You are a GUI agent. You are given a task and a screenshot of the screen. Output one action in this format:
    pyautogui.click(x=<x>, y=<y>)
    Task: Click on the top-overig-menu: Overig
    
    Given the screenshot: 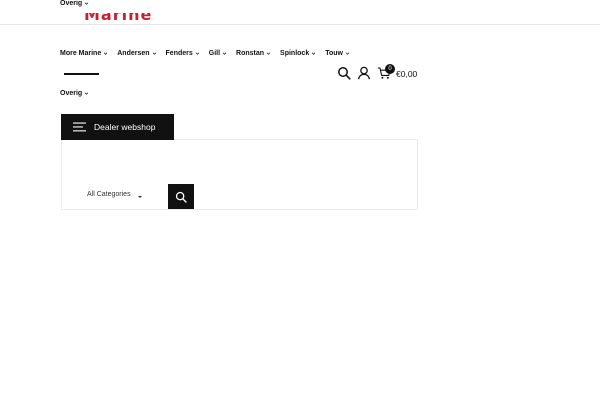 What is the action you would take?
    pyautogui.click(x=74, y=3)
    